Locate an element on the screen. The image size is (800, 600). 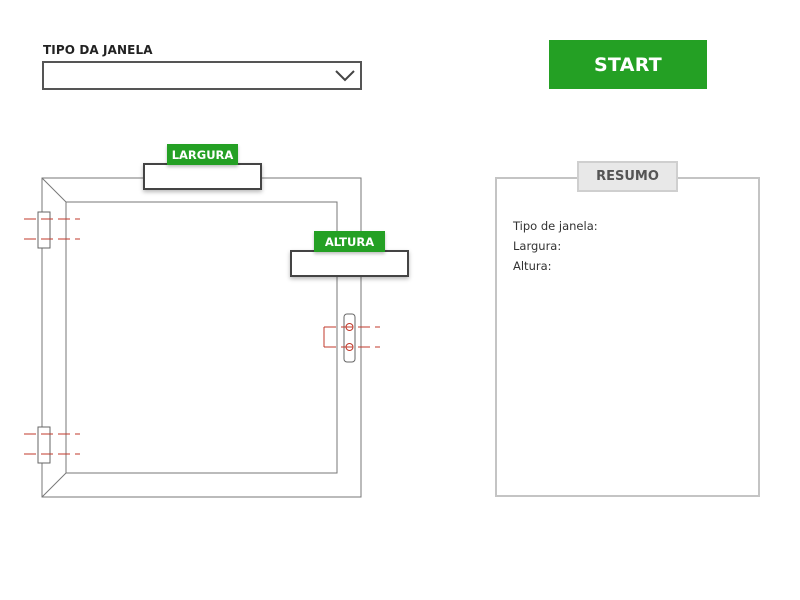
height-input is located at coordinates (349, 263).